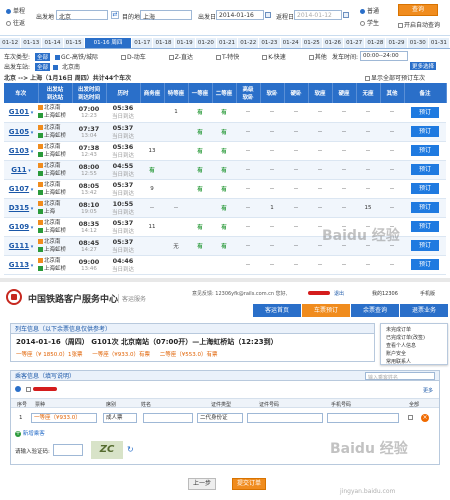  What do you see at coordinates (75, 57) in the screenshot?
I see `type-filter-option: GC-高铁/城际` at bounding box center [75, 57].